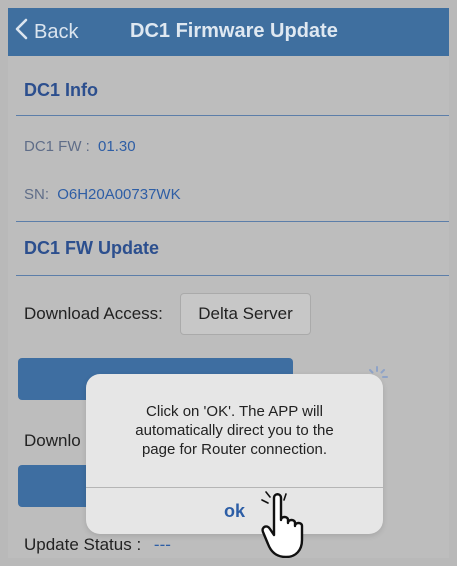 This screenshot has height=566, width=457. What do you see at coordinates (22, 32) in the screenshot?
I see `chevron-left-icon` at bounding box center [22, 32].